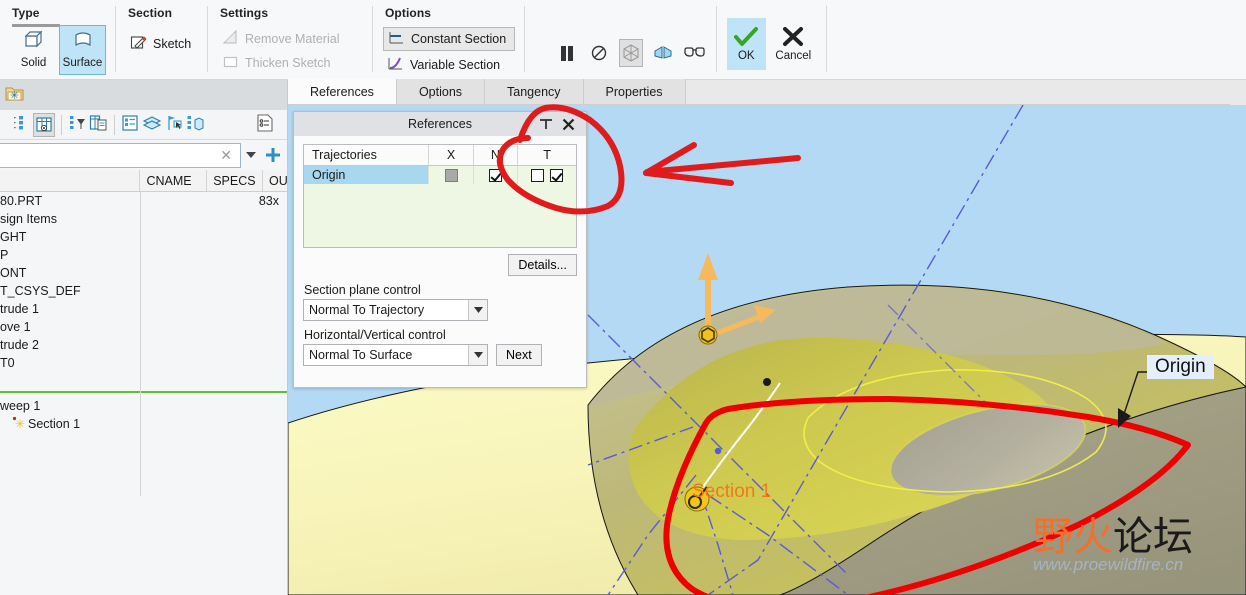 This screenshot has height=595, width=1246. I want to click on variable-section-icon, so click(395, 65).